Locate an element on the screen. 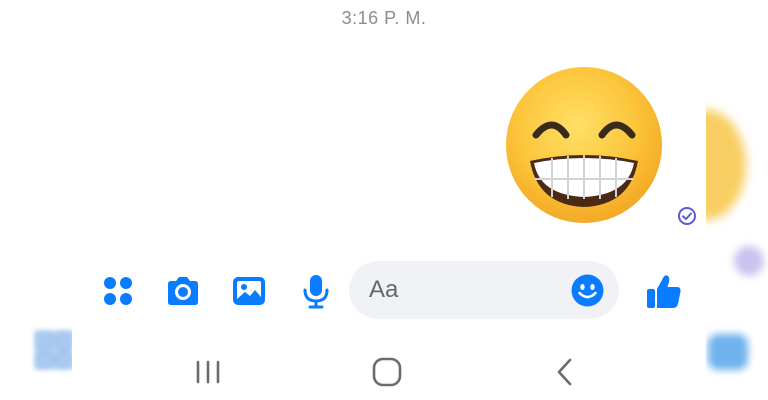 The image size is (768, 400). emoji-message is located at coordinates (584, 145).